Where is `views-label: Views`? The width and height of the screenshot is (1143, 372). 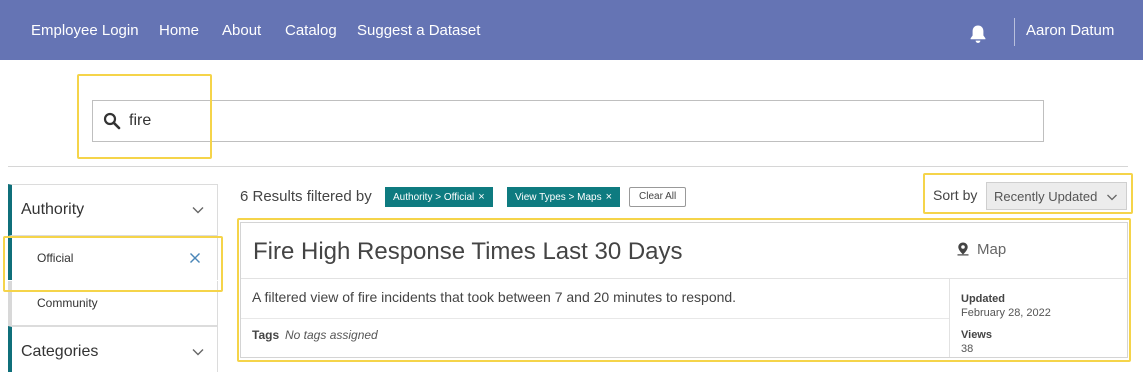 views-label: Views is located at coordinates (976, 335).